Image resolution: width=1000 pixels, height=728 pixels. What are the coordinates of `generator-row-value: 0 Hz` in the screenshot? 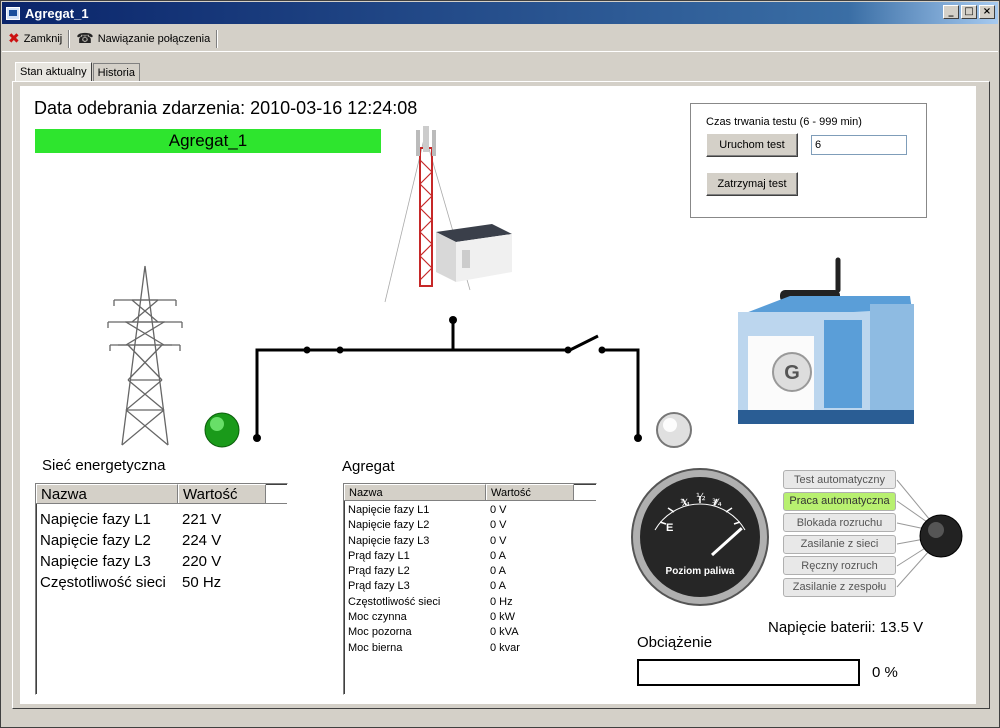 It's located at (501, 601).